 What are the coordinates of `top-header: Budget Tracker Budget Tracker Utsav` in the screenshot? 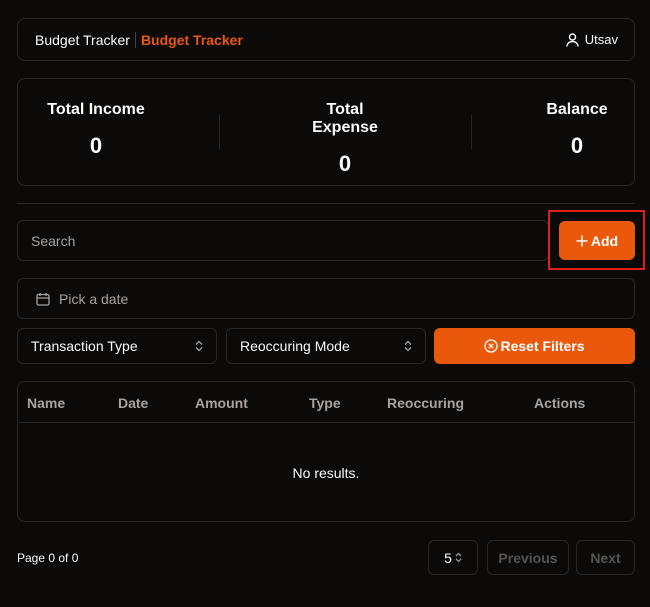 It's located at (326, 39).